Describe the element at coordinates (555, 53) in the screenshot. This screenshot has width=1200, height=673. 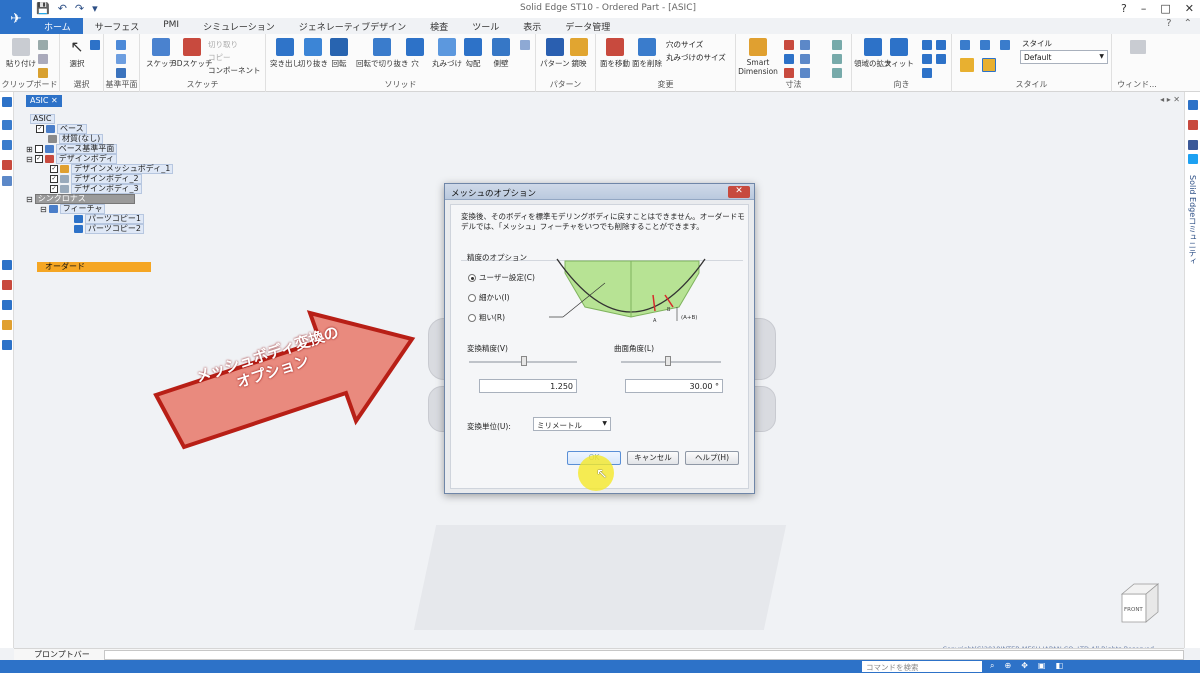
I see `pattern-button: パターン` at that location.